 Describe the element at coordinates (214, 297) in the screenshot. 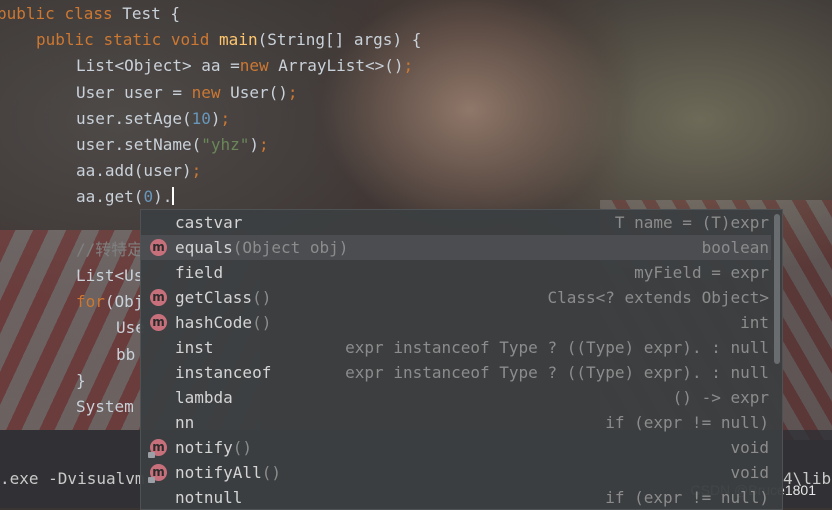

I see `completion-item-label: getClass` at that location.